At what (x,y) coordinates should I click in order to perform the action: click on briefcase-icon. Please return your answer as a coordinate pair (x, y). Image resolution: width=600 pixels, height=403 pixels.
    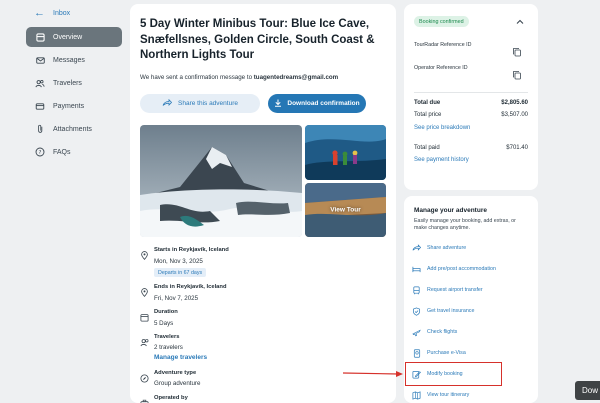
    Looking at the image, I should click on (144, 399).